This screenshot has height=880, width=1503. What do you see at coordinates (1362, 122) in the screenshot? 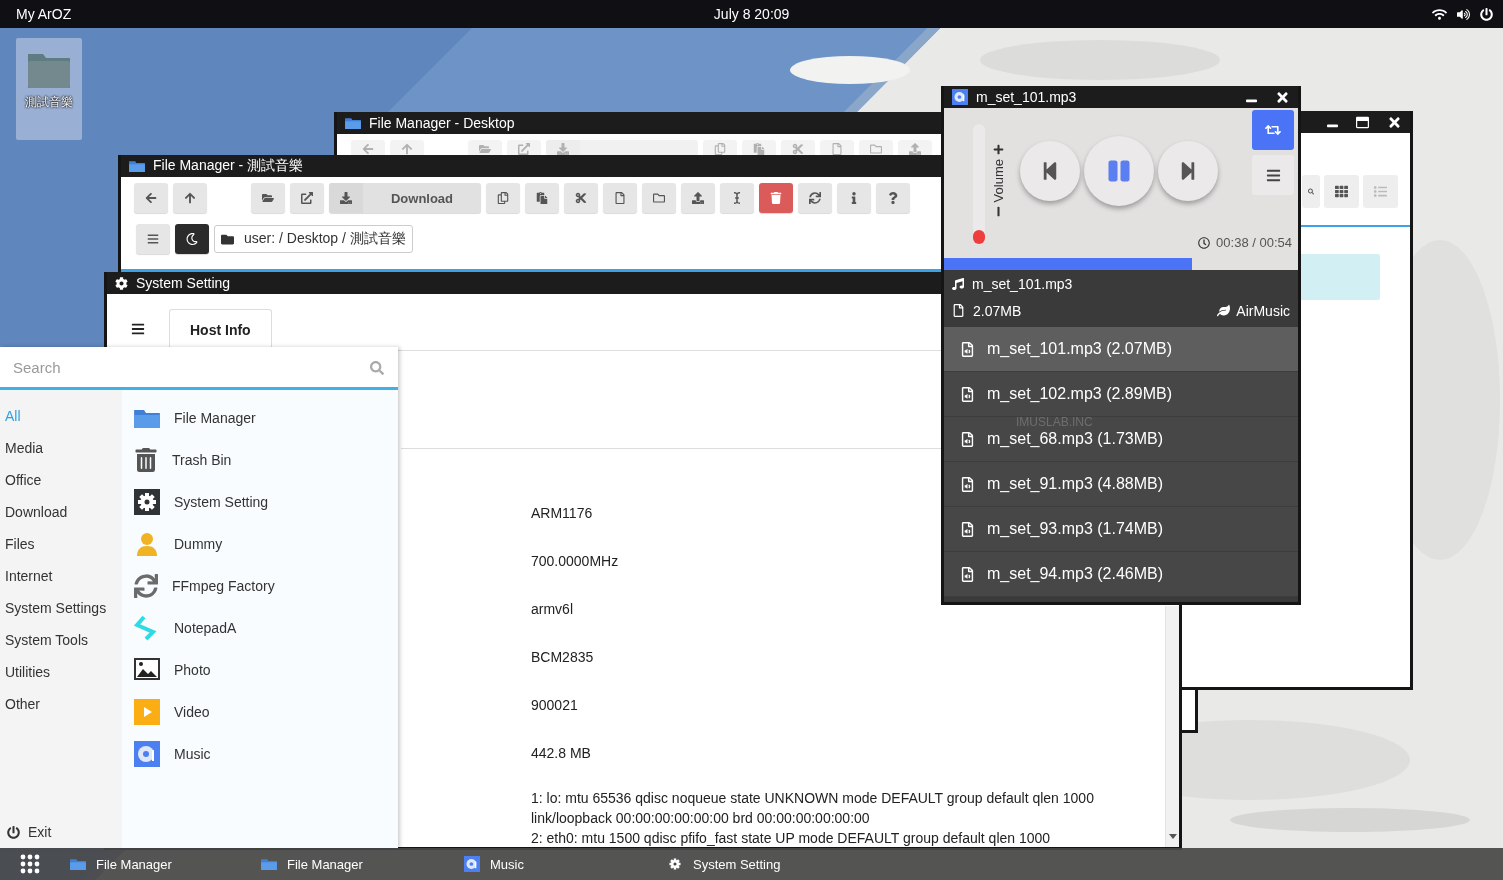
I see `maximize-icon` at bounding box center [1362, 122].